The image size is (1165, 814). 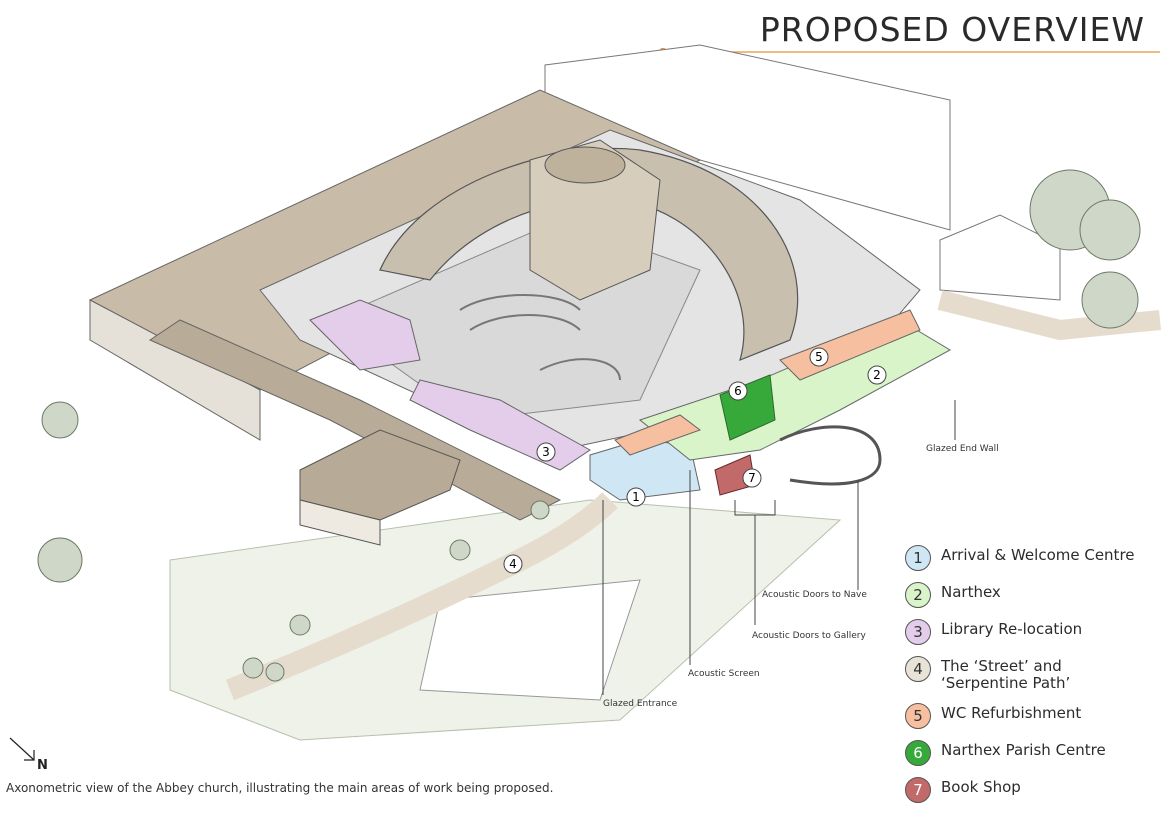 I want to click on legend-label: Library Re-location, so click(x=1012, y=629).